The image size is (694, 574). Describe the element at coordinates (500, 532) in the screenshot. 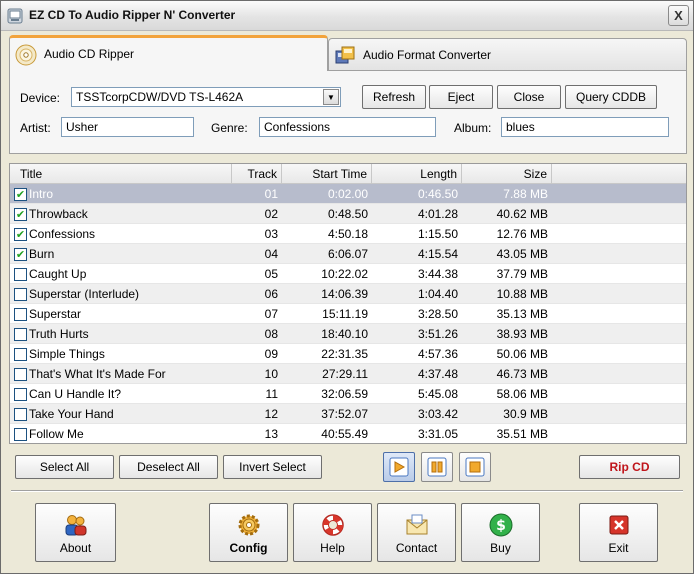

I see `buy-button: $ Buy` at that location.